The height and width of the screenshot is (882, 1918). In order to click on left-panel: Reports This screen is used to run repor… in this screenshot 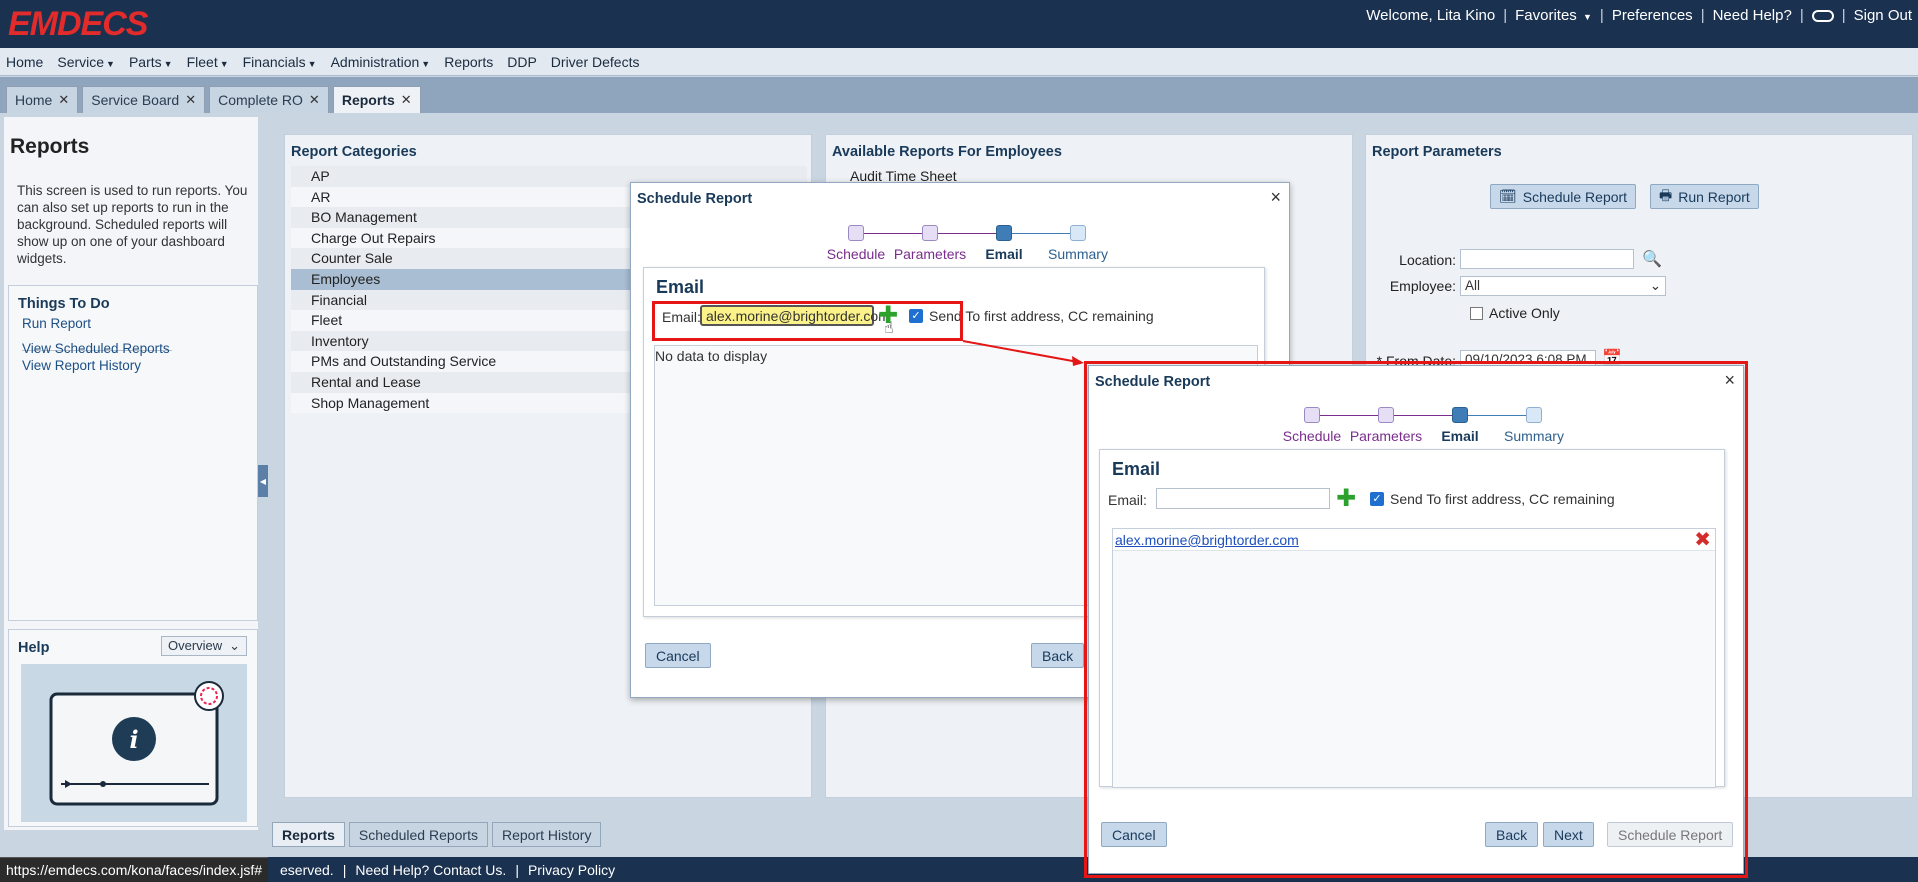, I will do `click(131, 473)`.